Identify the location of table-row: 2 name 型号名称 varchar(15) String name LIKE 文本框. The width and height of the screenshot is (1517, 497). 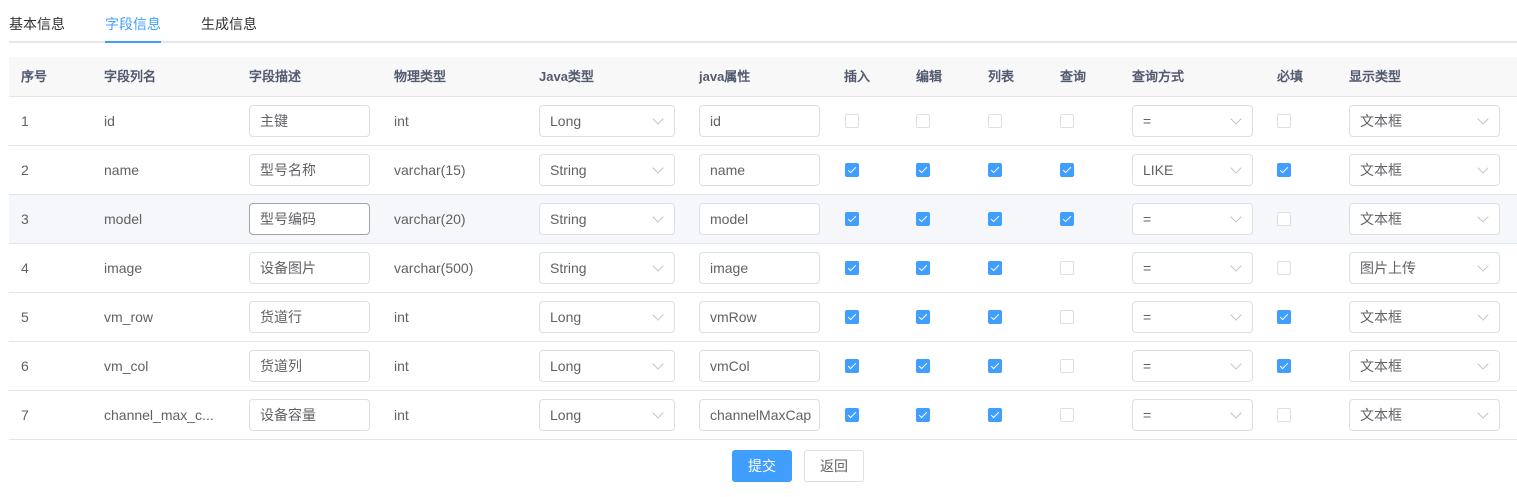
(763, 170).